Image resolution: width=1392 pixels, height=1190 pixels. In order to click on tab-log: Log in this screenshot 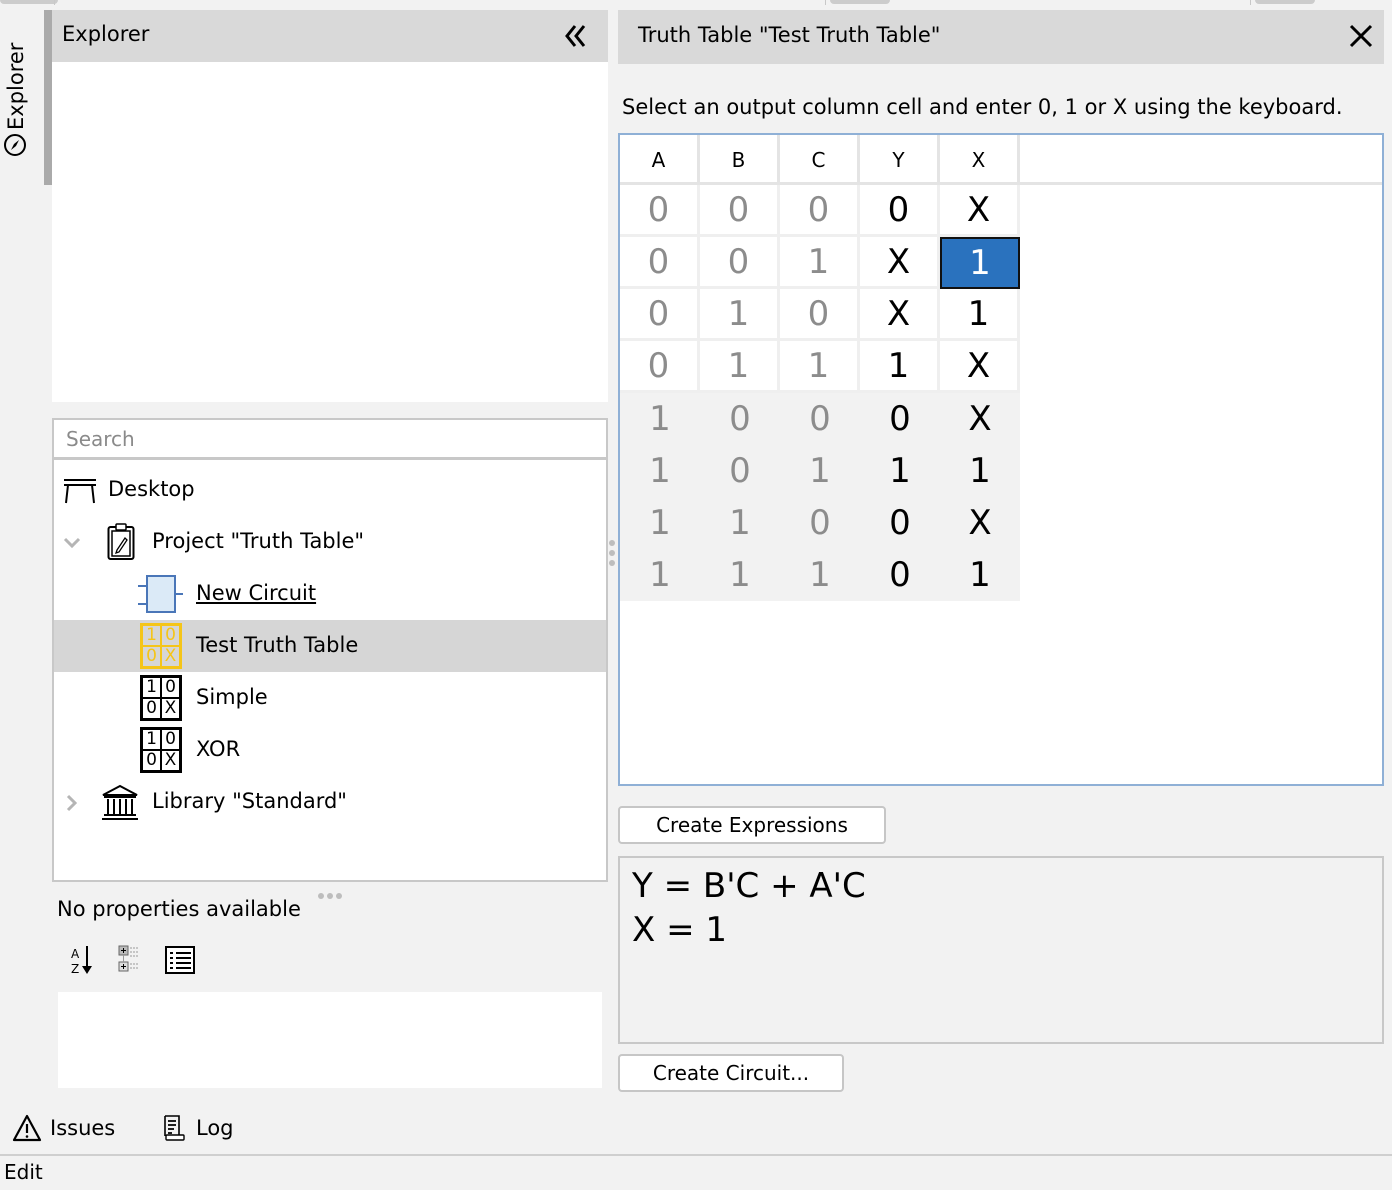, I will do `click(198, 1128)`.